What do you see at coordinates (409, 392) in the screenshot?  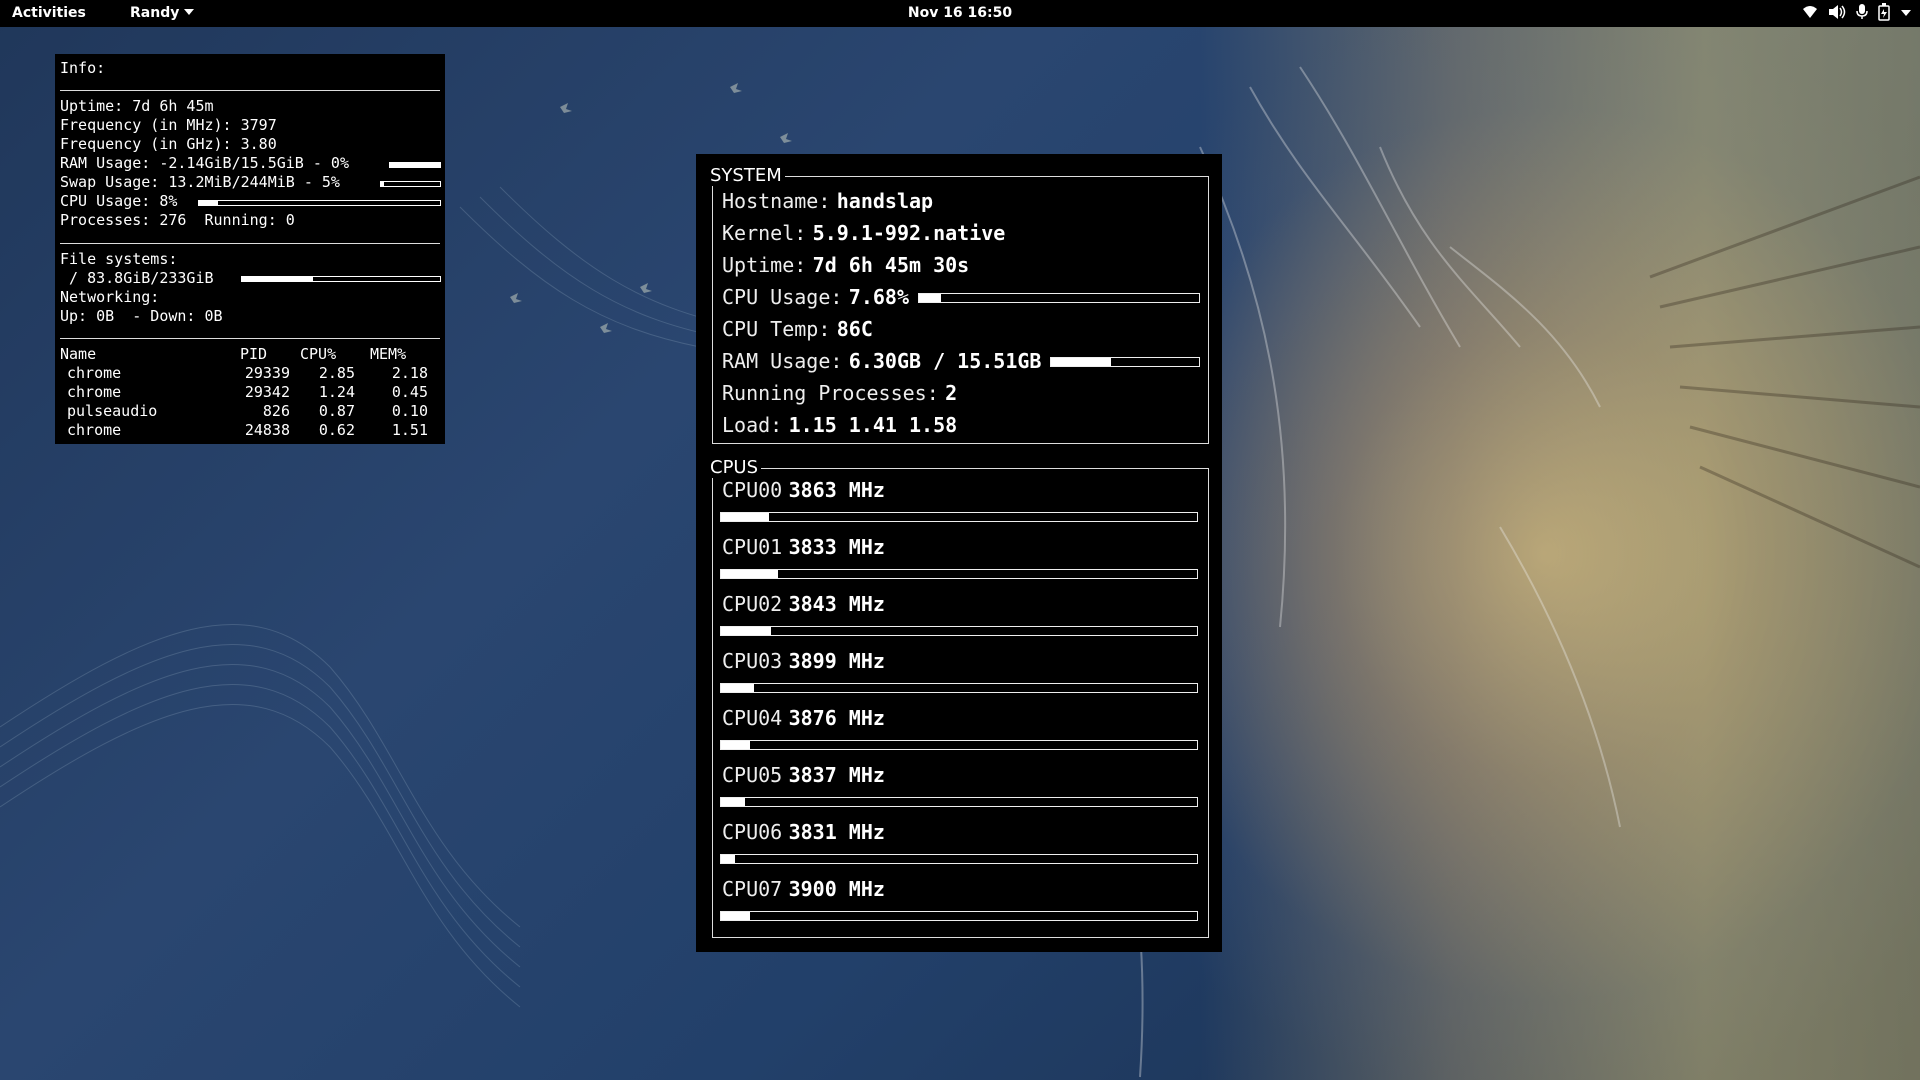 I see `table-cell: 0.45` at bounding box center [409, 392].